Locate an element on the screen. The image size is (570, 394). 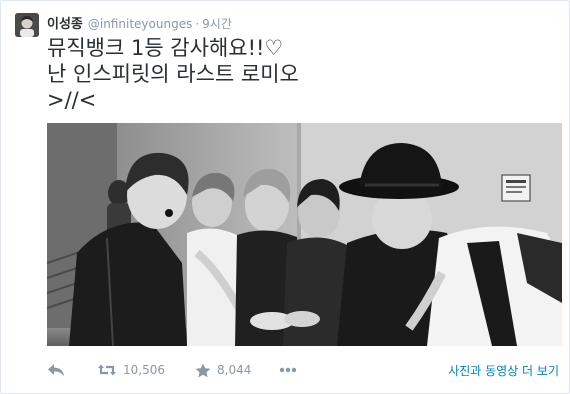
ellipsis-icon is located at coordinates (288, 370).